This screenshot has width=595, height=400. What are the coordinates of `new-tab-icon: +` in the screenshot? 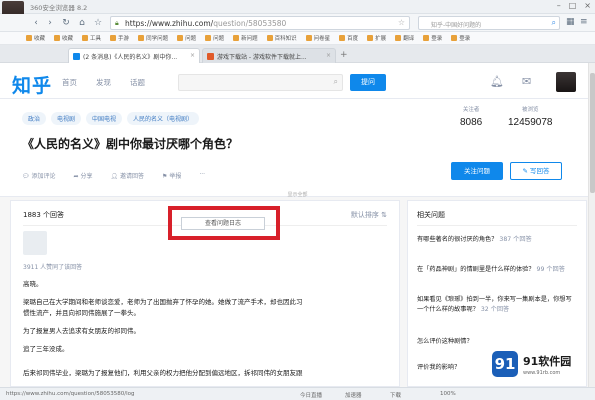 It's located at (344, 55).